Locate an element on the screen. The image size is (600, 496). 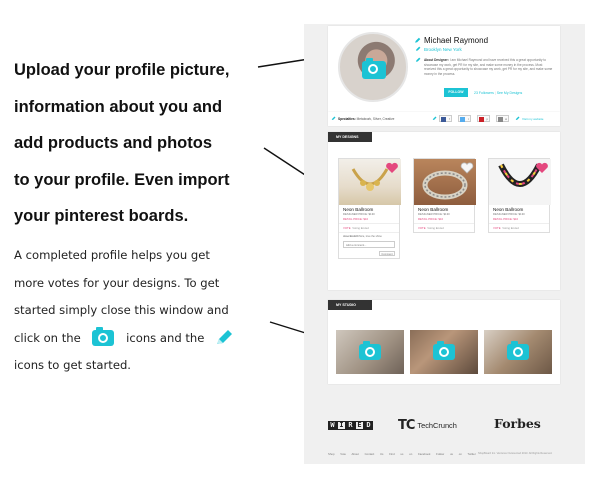
my-studio-section: MY STUDIO is located at coordinates (444, 342).